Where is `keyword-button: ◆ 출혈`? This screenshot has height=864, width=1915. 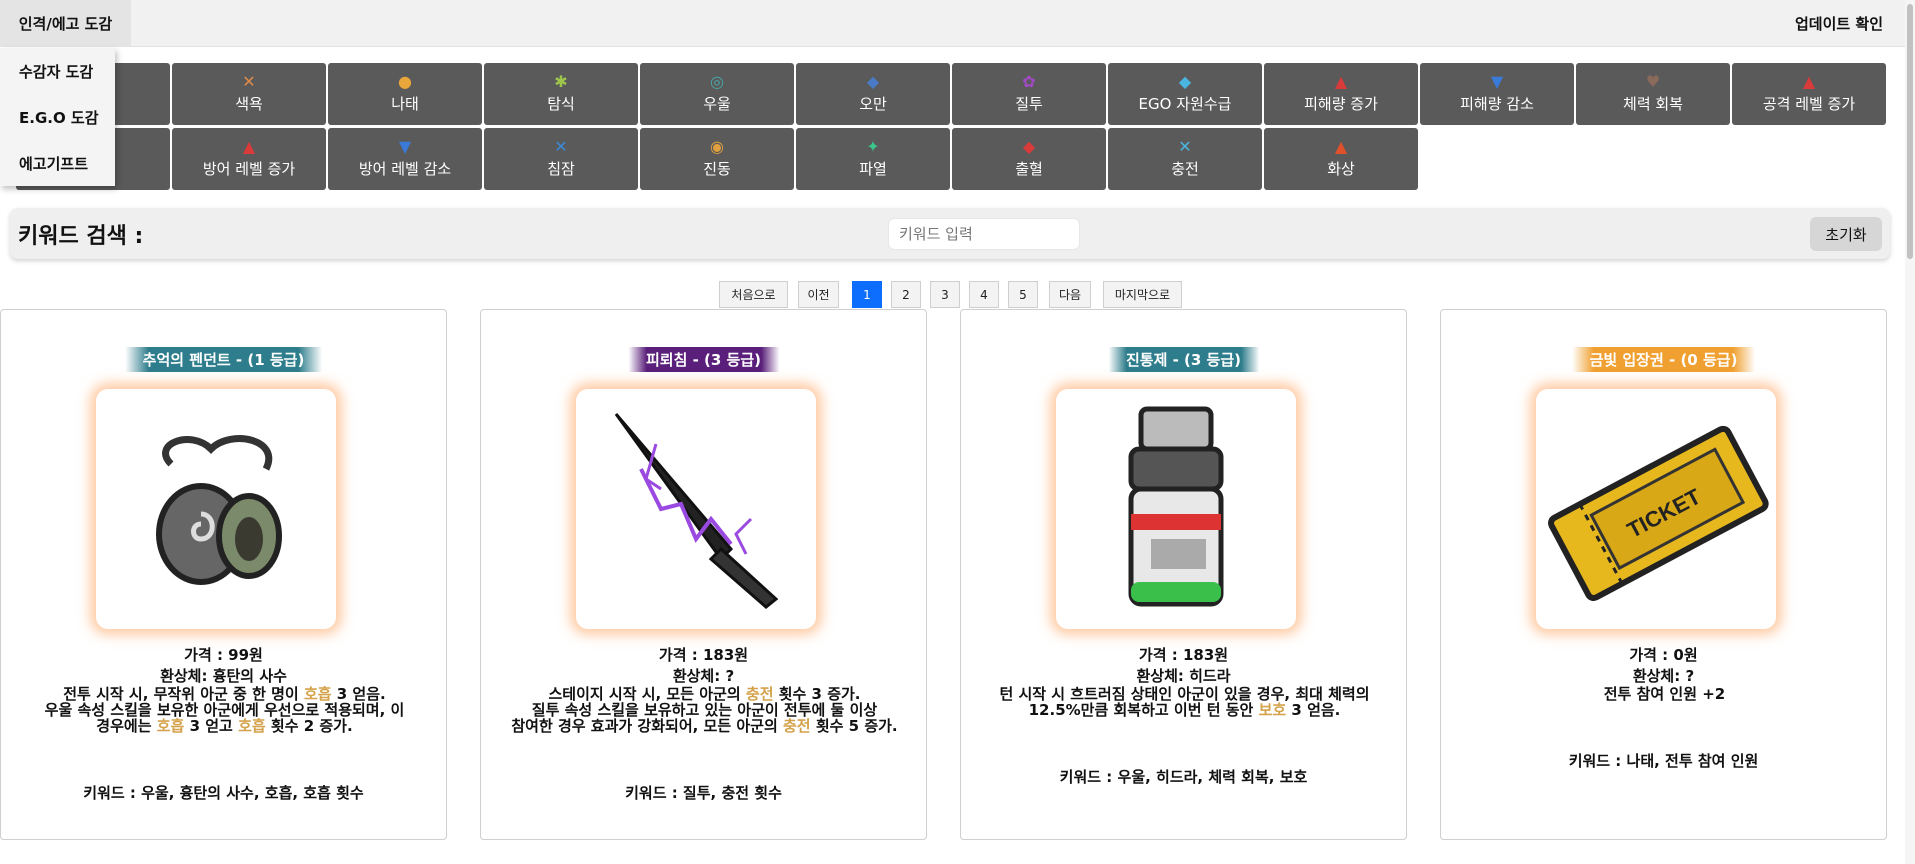 keyword-button: ◆ 출혈 is located at coordinates (1029, 159).